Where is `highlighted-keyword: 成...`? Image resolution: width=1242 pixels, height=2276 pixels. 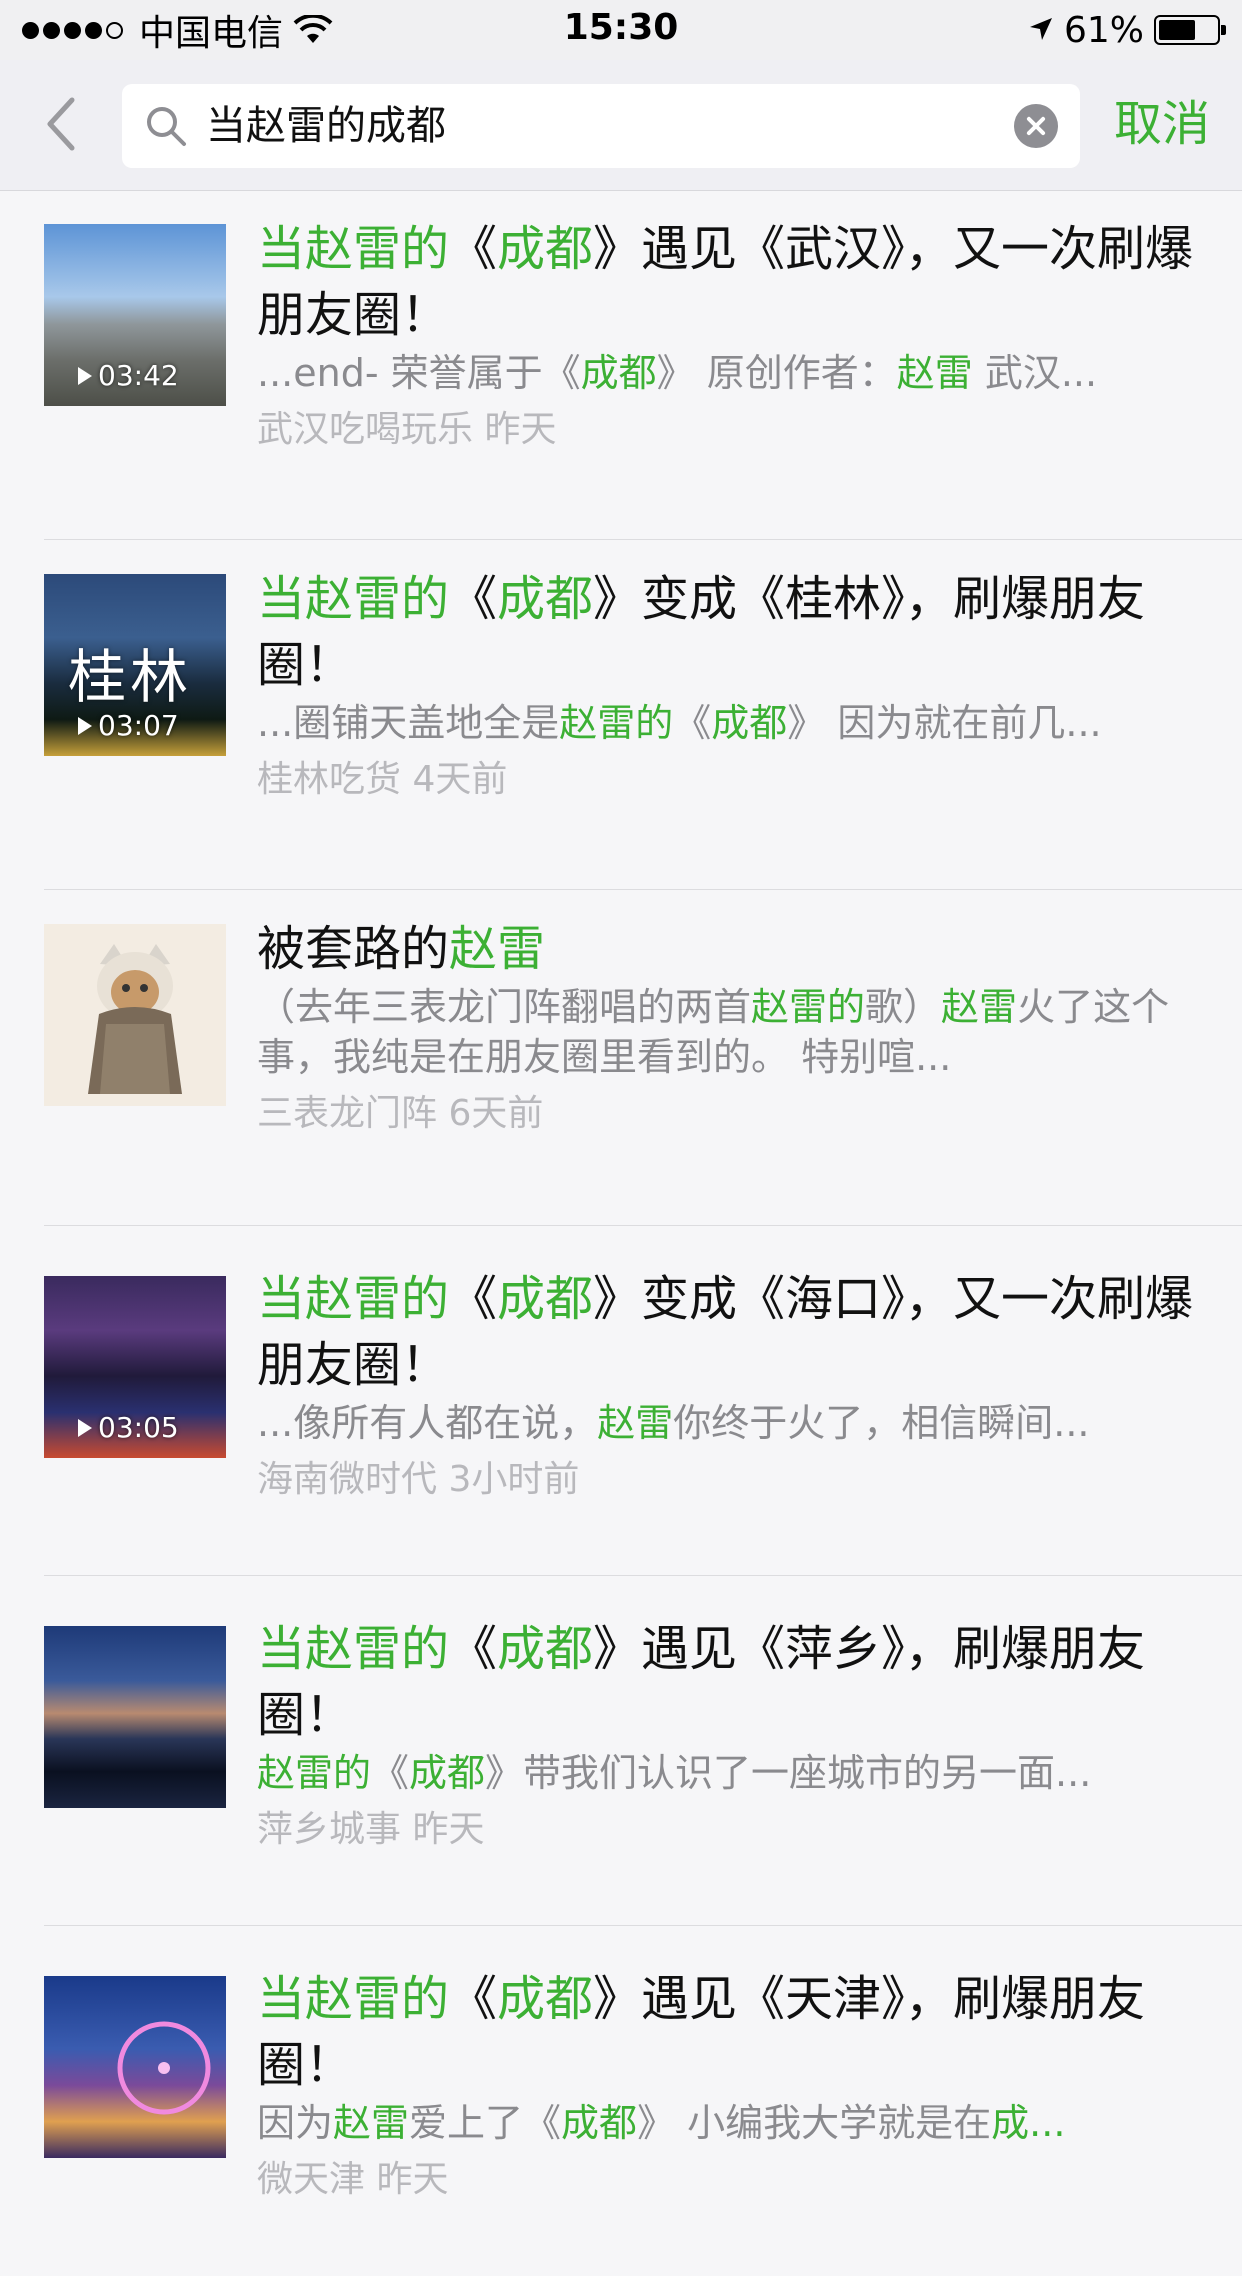 highlighted-keyword: 成... is located at coordinates (1028, 2123).